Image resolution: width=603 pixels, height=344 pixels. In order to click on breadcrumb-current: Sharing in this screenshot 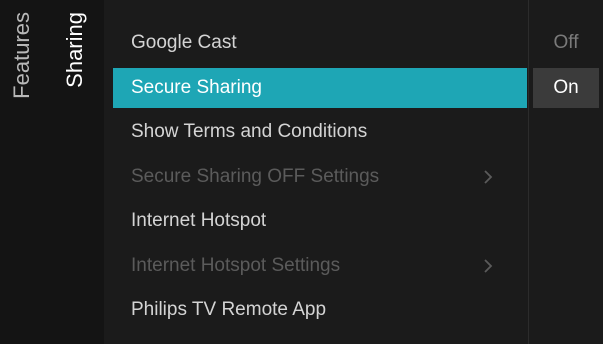, I will do `click(75, 172)`.